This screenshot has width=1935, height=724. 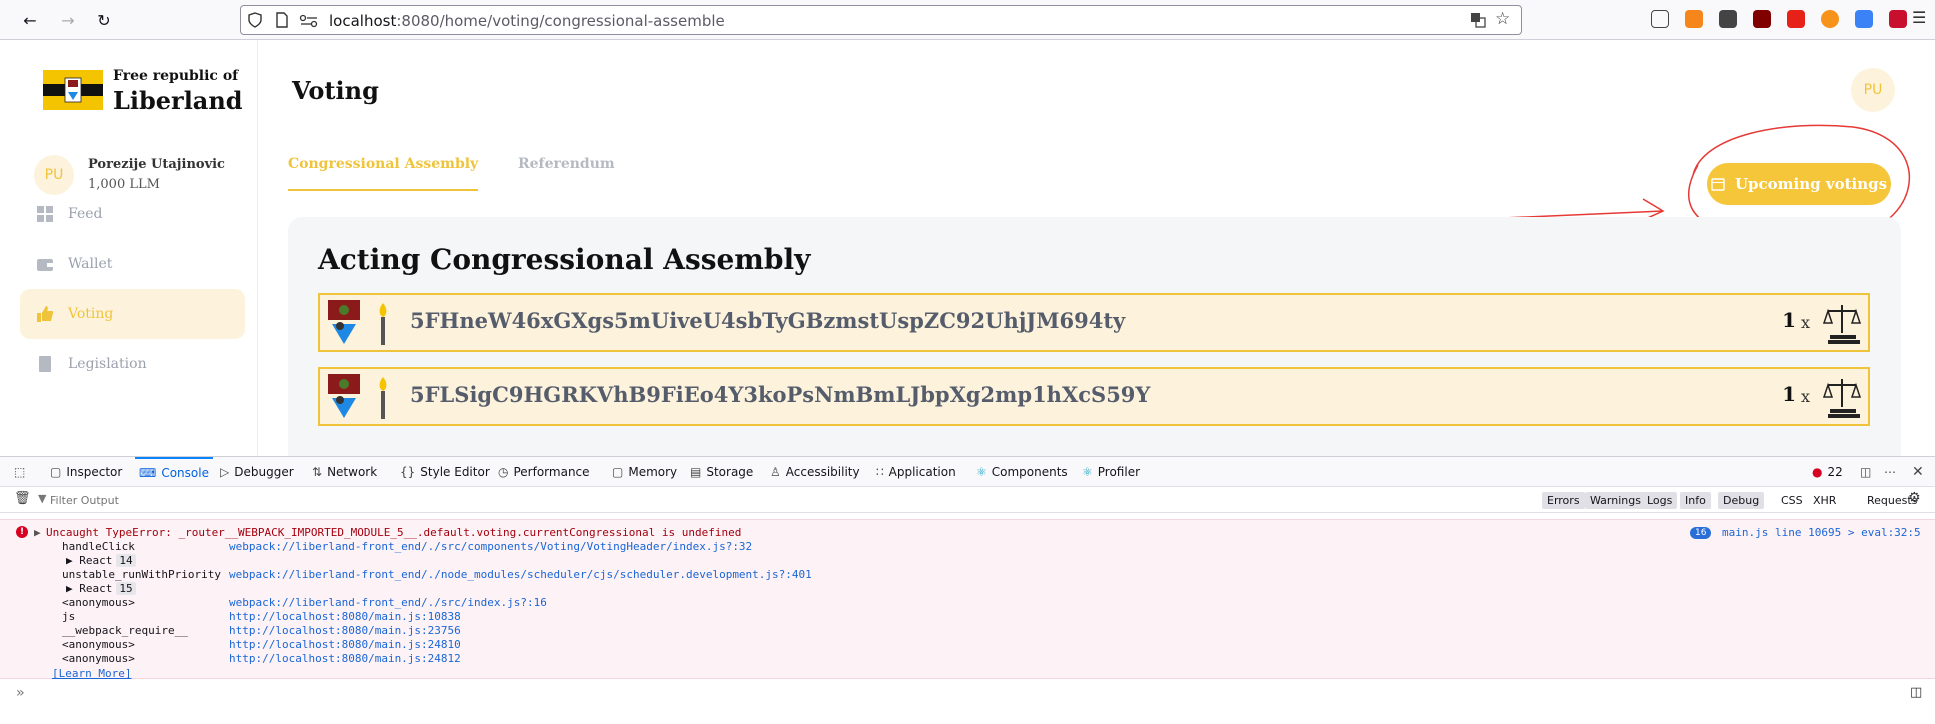 I want to click on learn-more-link: [Learn More], so click(x=91, y=673).